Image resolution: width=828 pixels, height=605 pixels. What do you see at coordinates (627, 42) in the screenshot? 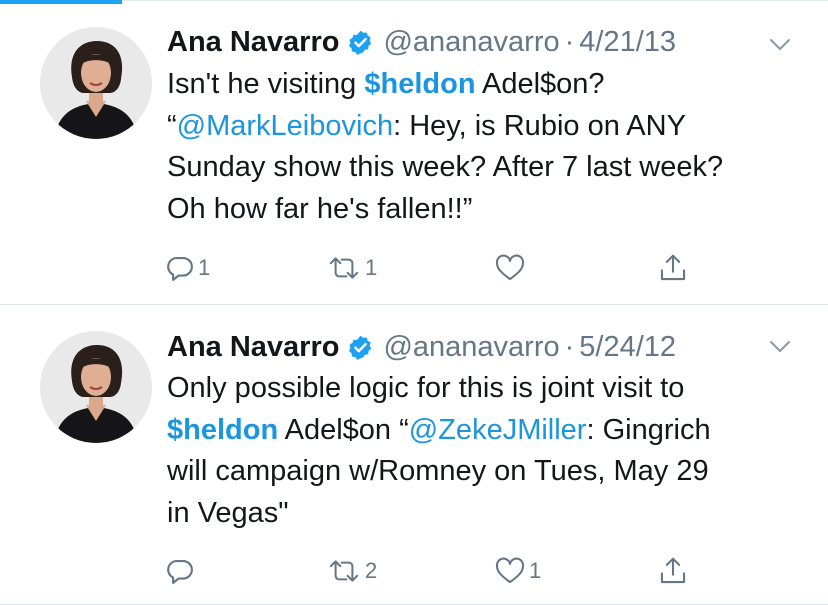
I see `tweet-date: 4/21/13` at bounding box center [627, 42].